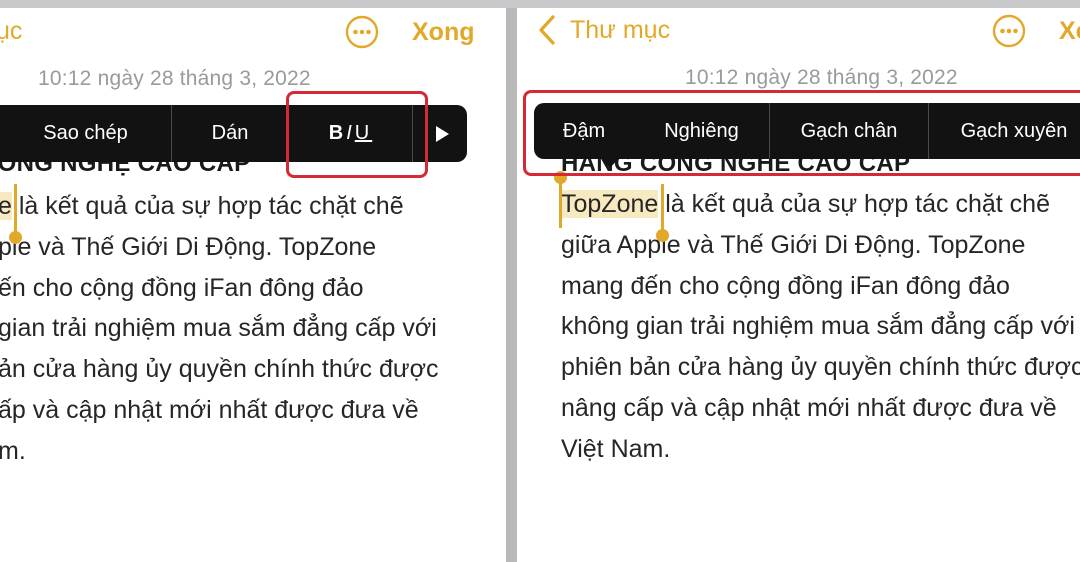 This screenshot has height=562, width=1080. Describe the element at coordinates (230, 133) in the screenshot. I see `paste-menu-item: Dán` at that location.